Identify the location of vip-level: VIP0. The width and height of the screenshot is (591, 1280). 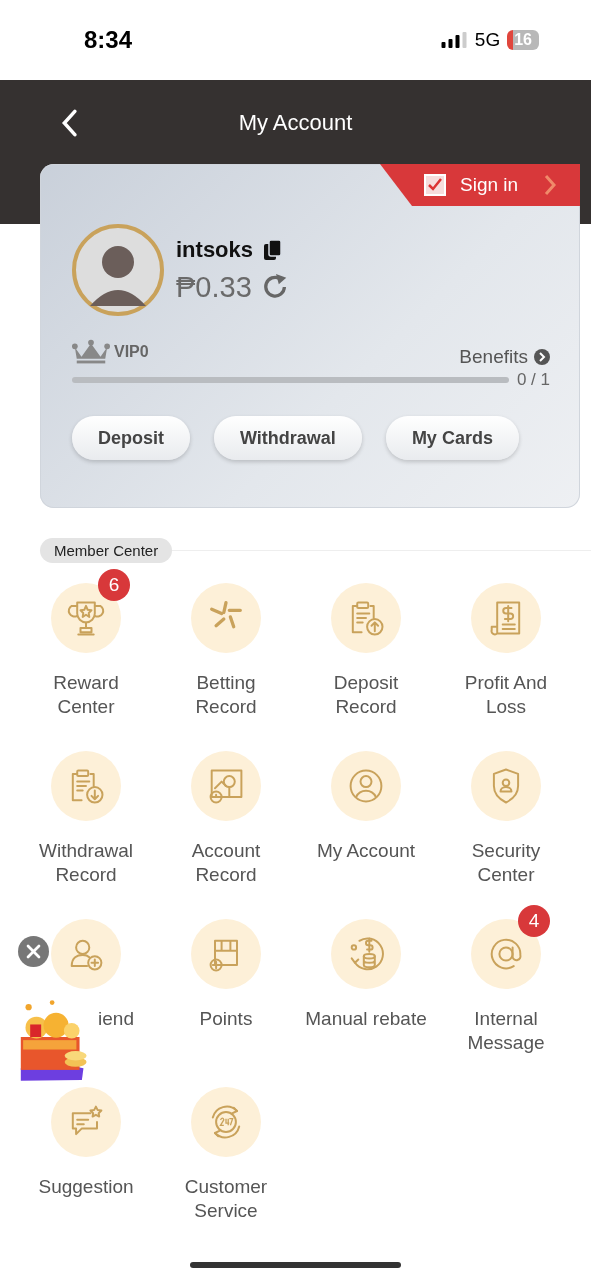
(131, 352).